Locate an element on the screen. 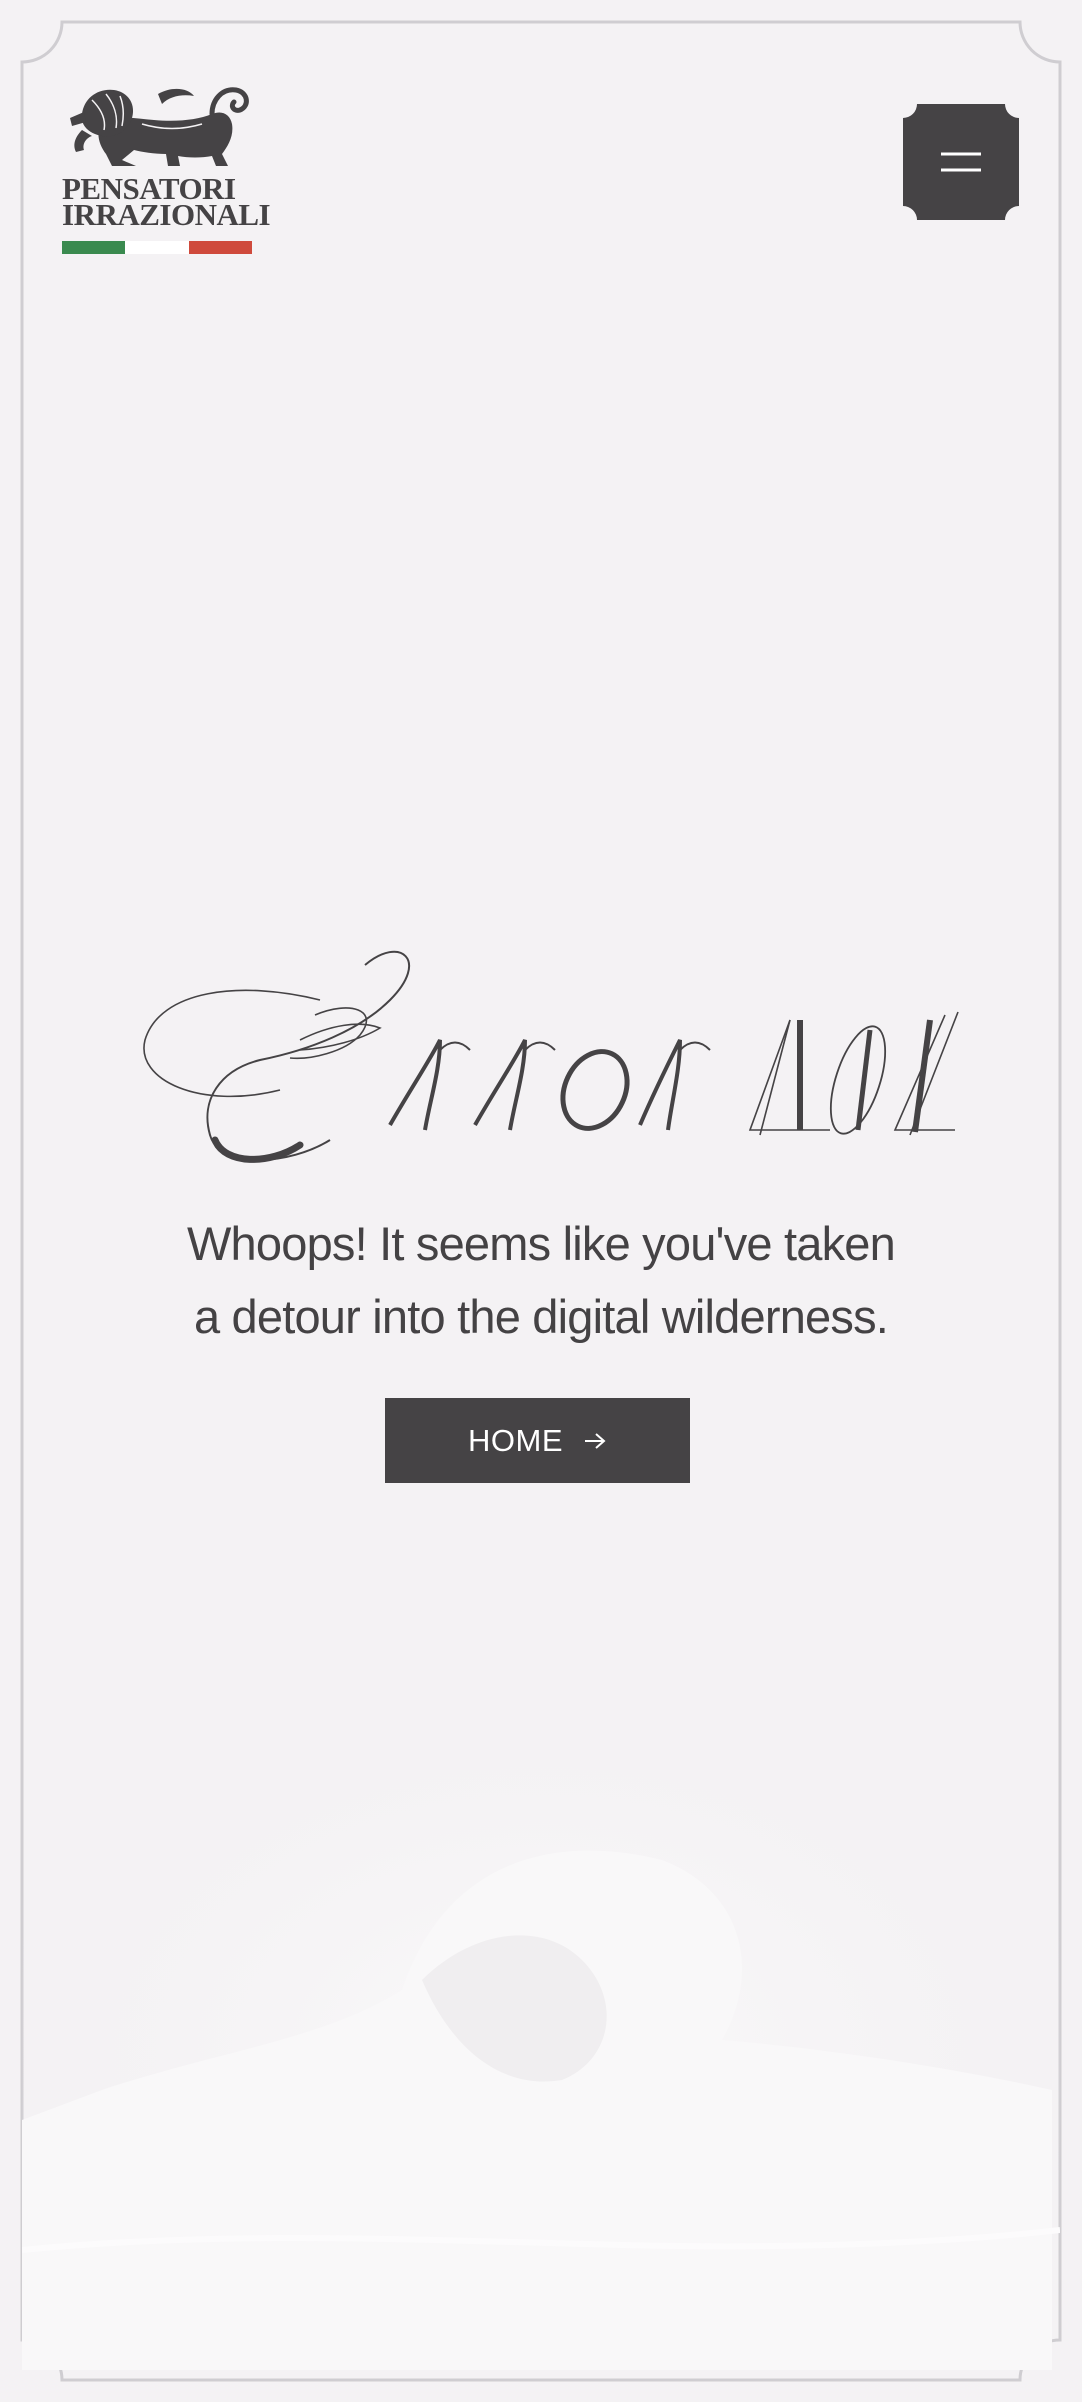 This screenshot has height=2402, width=1082. brand-logo: PENSATORI IRRAZIONALI is located at coordinates (166, 169).